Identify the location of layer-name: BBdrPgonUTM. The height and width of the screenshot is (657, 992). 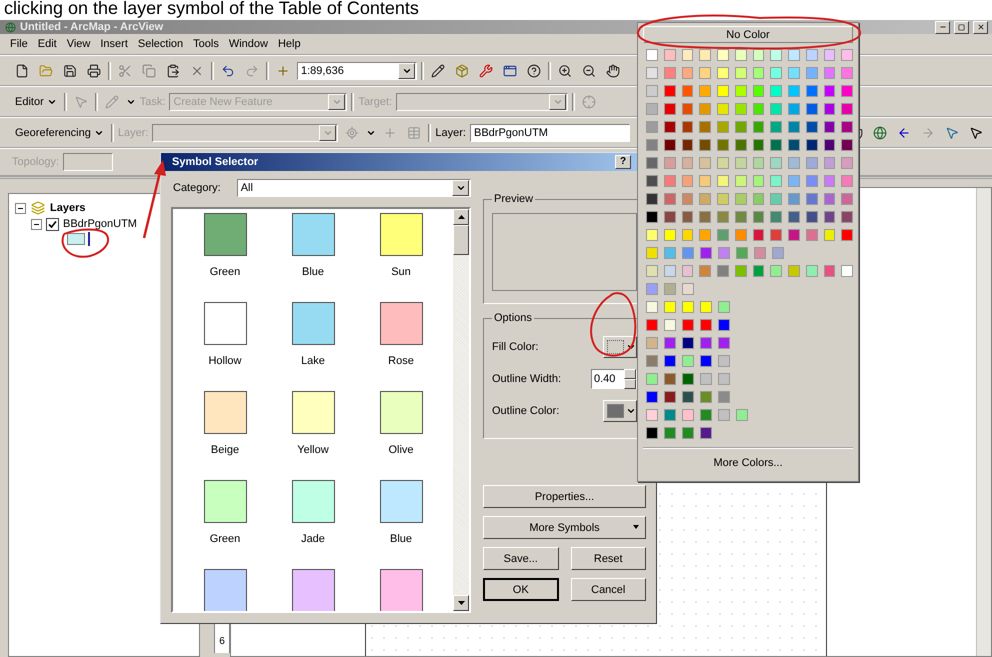
(100, 224).